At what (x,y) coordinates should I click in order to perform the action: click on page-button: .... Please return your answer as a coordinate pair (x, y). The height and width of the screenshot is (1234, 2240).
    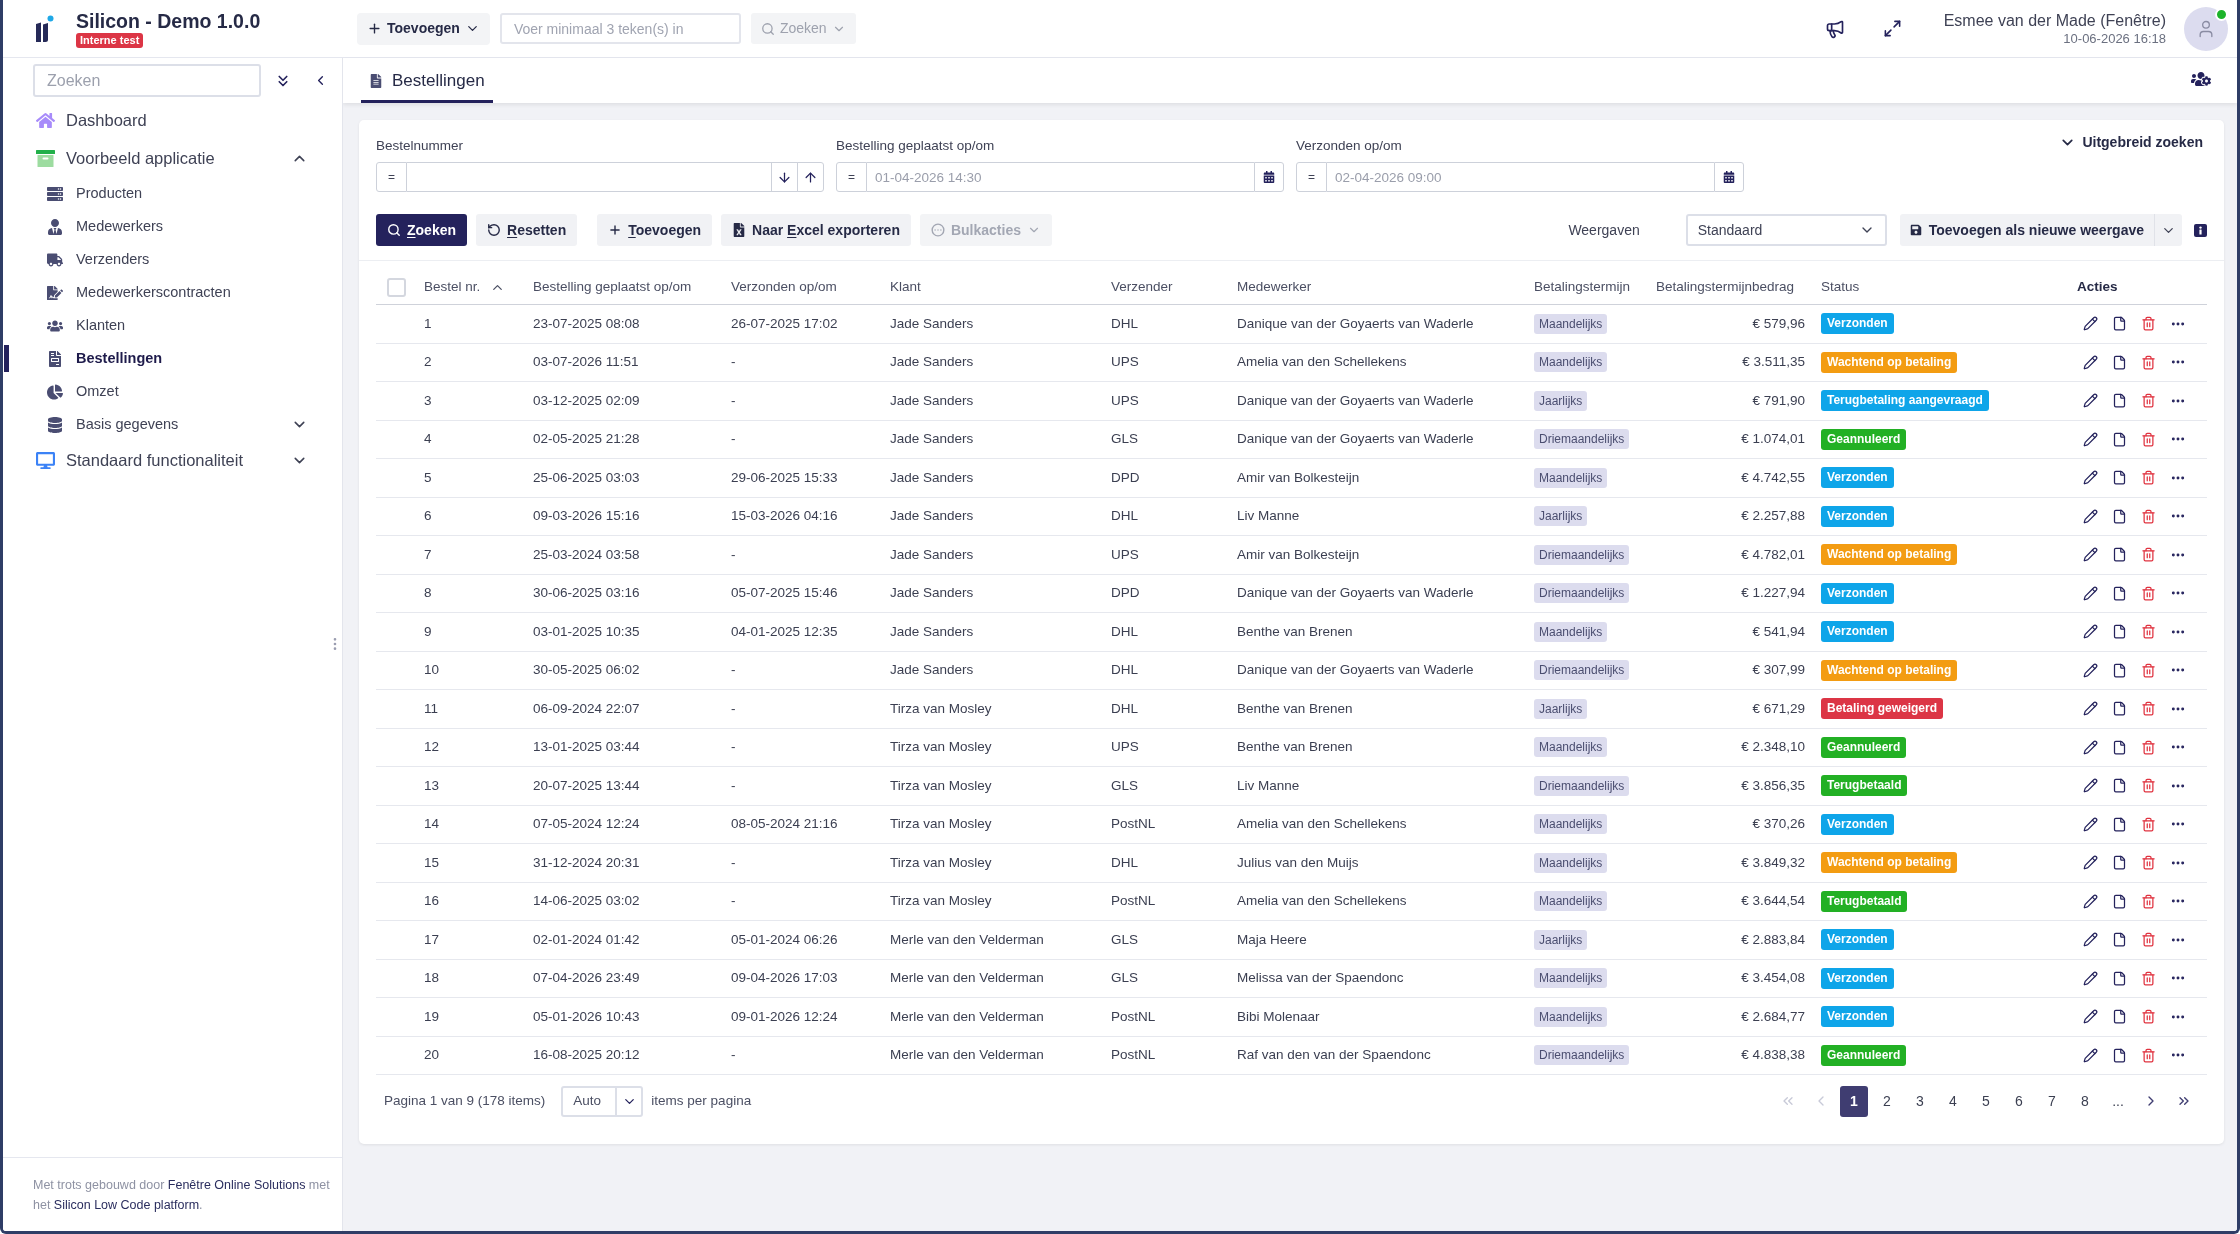
    Looking at the image, I should click on (2118, 1101).